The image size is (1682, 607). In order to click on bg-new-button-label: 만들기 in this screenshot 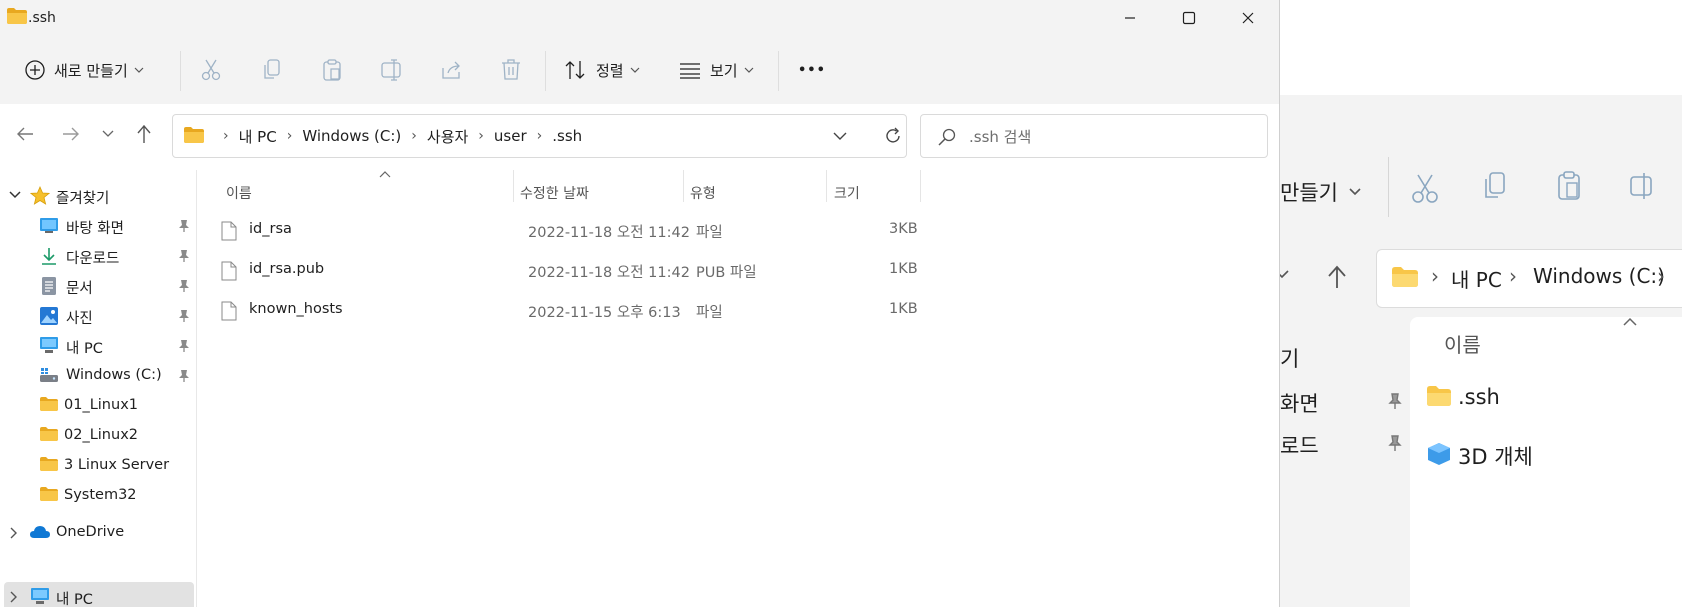, I will do `click(1309, 192)`.